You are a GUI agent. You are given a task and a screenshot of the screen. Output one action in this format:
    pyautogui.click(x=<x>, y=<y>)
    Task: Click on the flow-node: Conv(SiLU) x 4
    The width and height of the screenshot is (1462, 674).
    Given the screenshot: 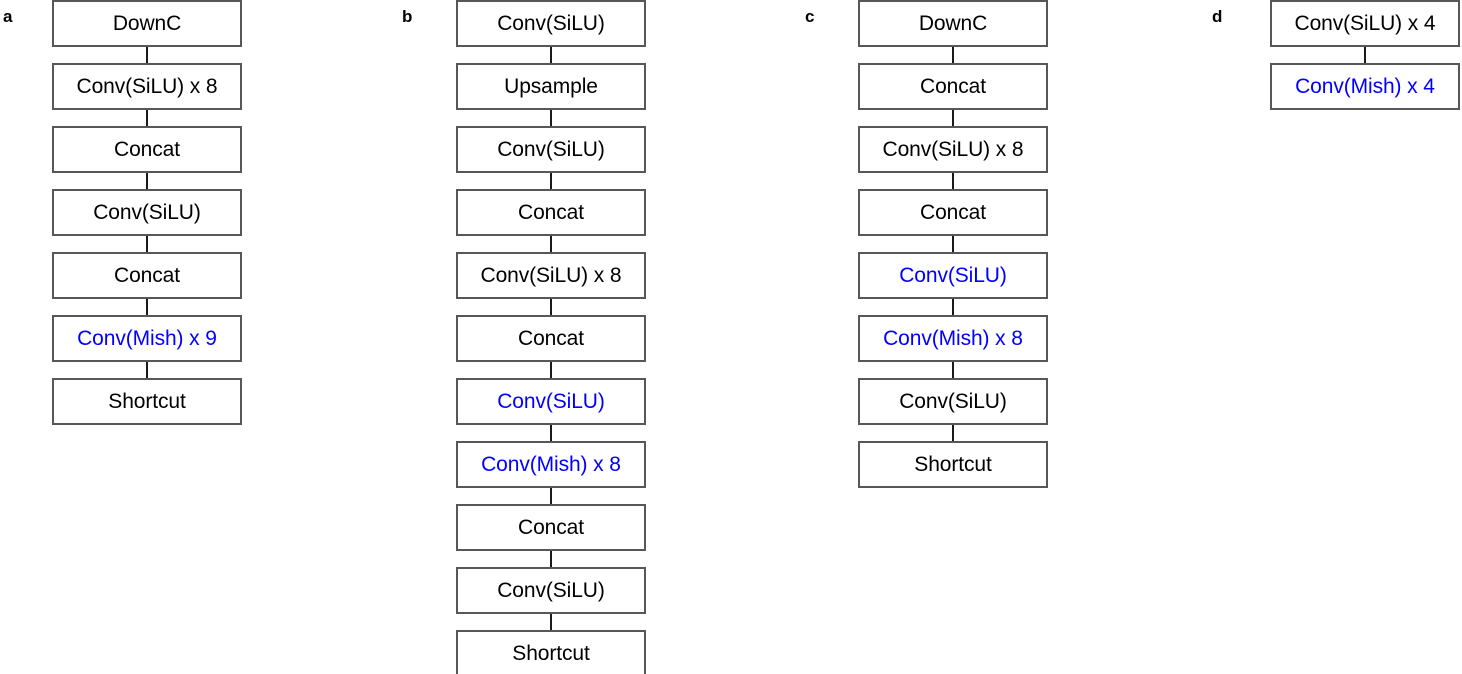 What is the action you would take?
    pyautogui.click(x=1365, y=23)
    